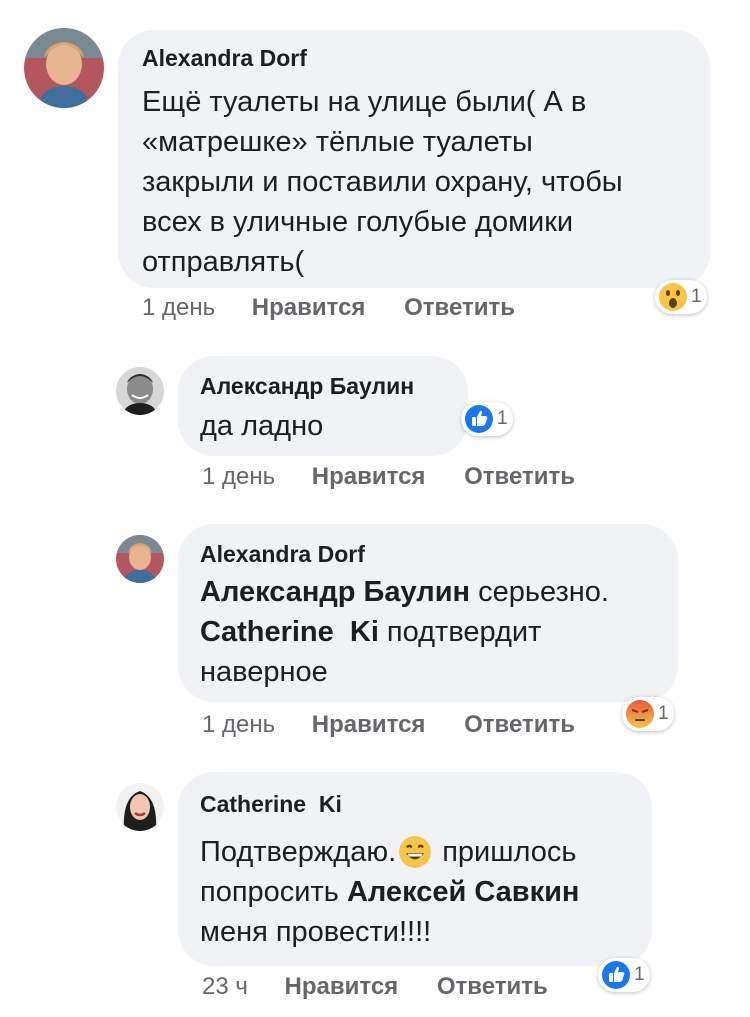  What do you see at coordinates (382, 182) in the screenshot?
I see `comment-line: закрыли и поставили охрану, чтобы` at bounding box center [382, 182].